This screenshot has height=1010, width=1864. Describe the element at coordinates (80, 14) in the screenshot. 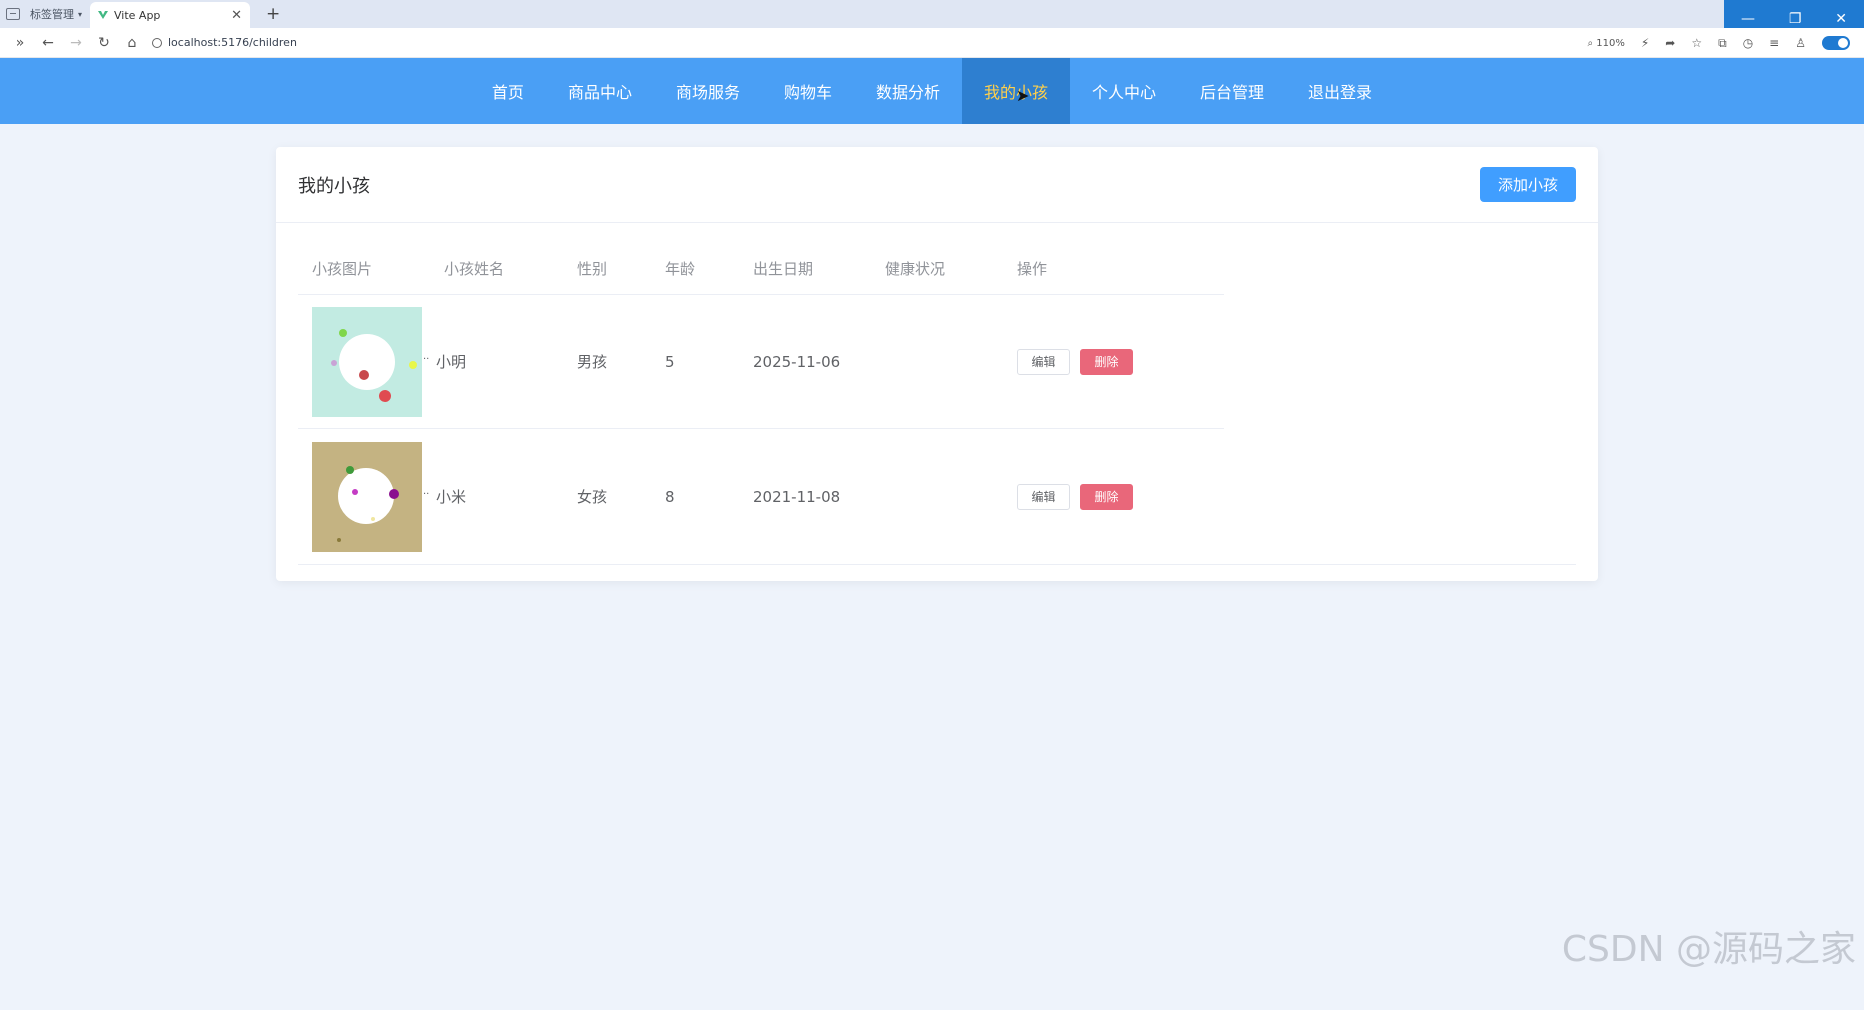

I see `chevron-down-icon: ▾` at that location.